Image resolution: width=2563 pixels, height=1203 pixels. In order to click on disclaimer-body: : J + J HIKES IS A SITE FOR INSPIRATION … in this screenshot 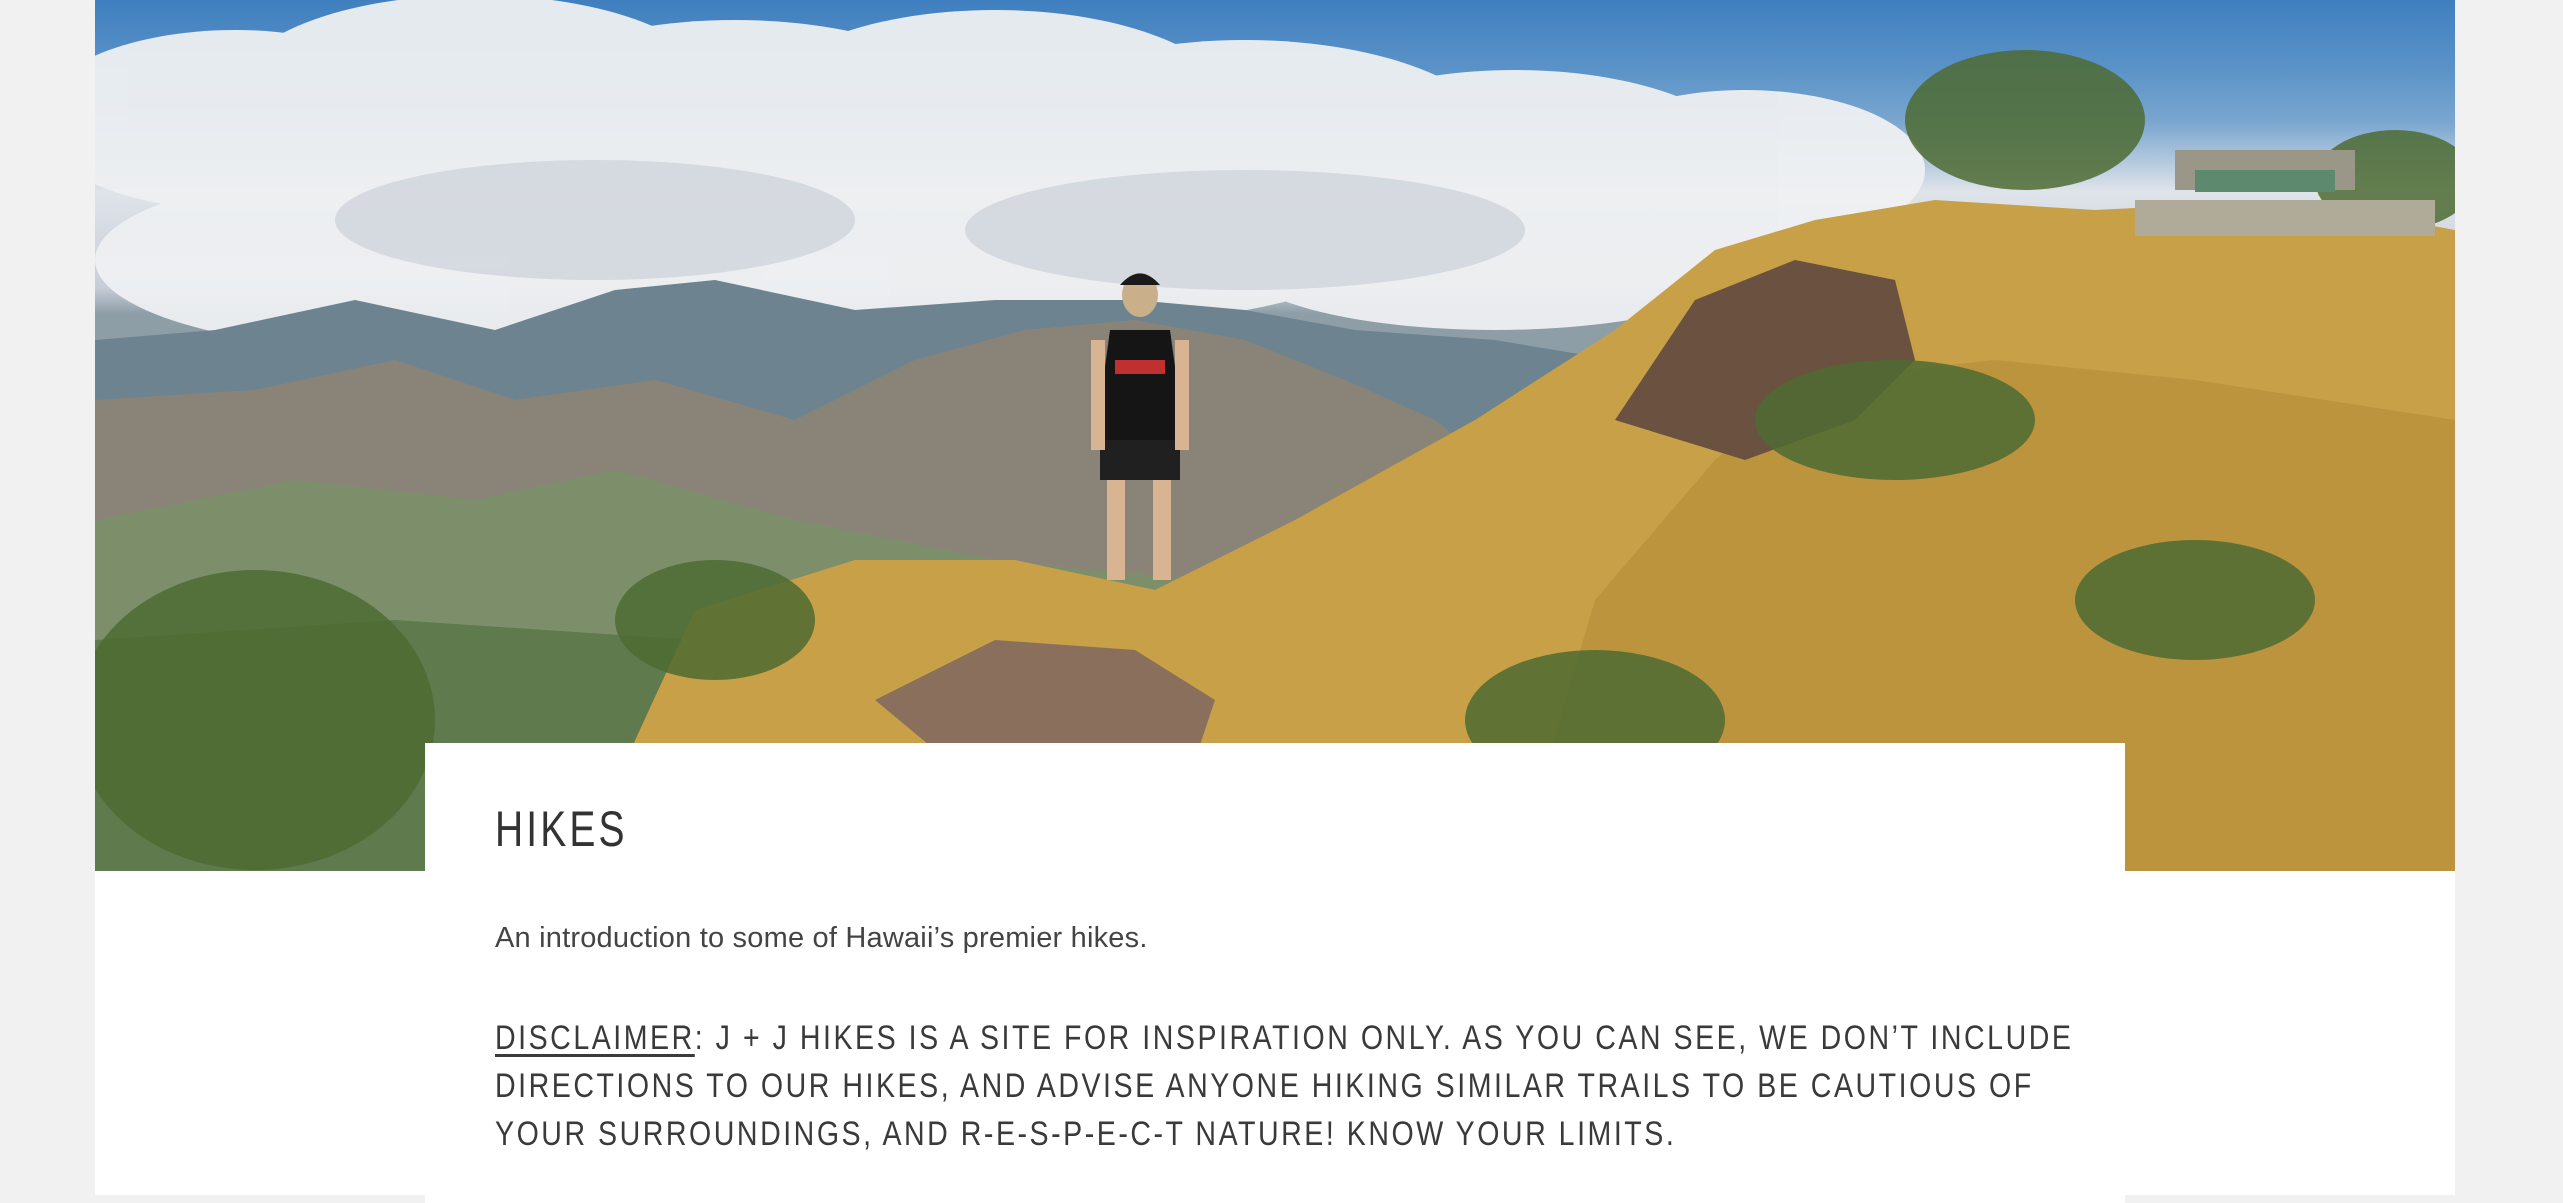, I will do `click(1284, 1086)`.